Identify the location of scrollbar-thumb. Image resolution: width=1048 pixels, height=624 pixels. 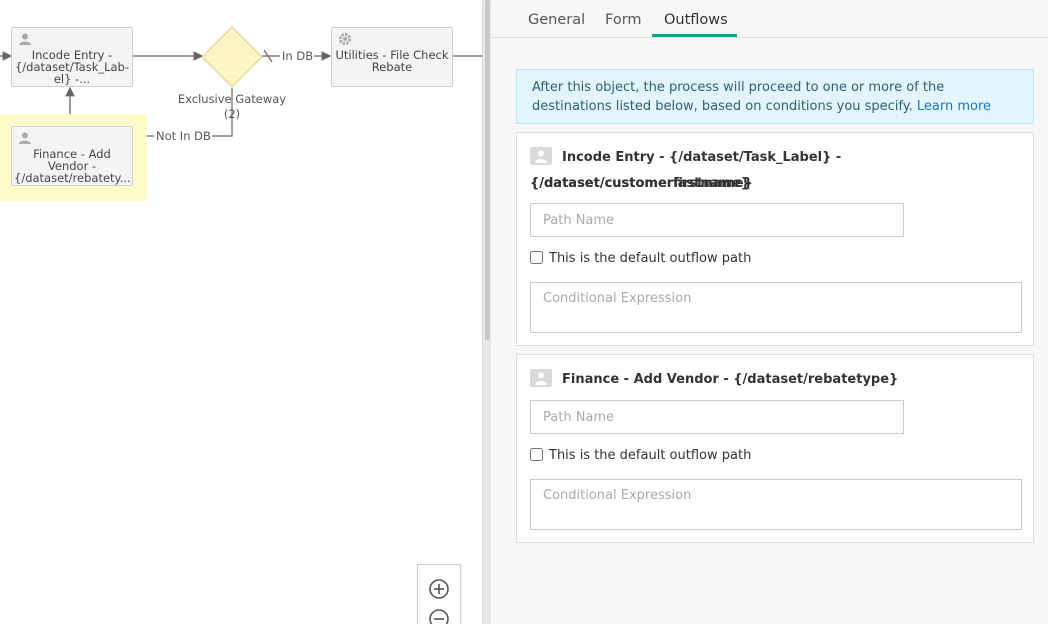
(487, 170).